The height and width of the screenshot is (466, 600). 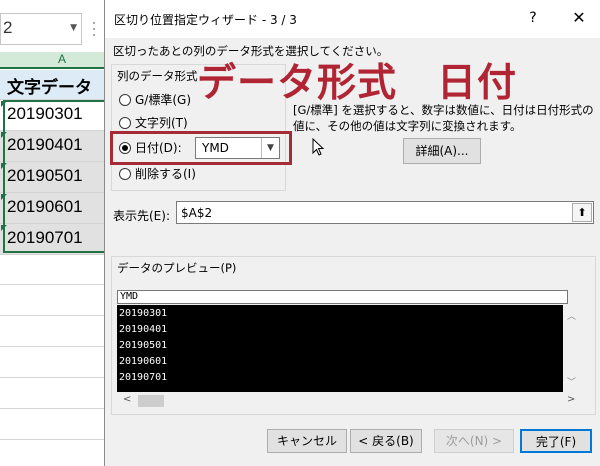 What do you see at coordinates (474, 441) in the screenshot?
I see `next-button: 次へ(N) >` at bounding box center [474, 441].